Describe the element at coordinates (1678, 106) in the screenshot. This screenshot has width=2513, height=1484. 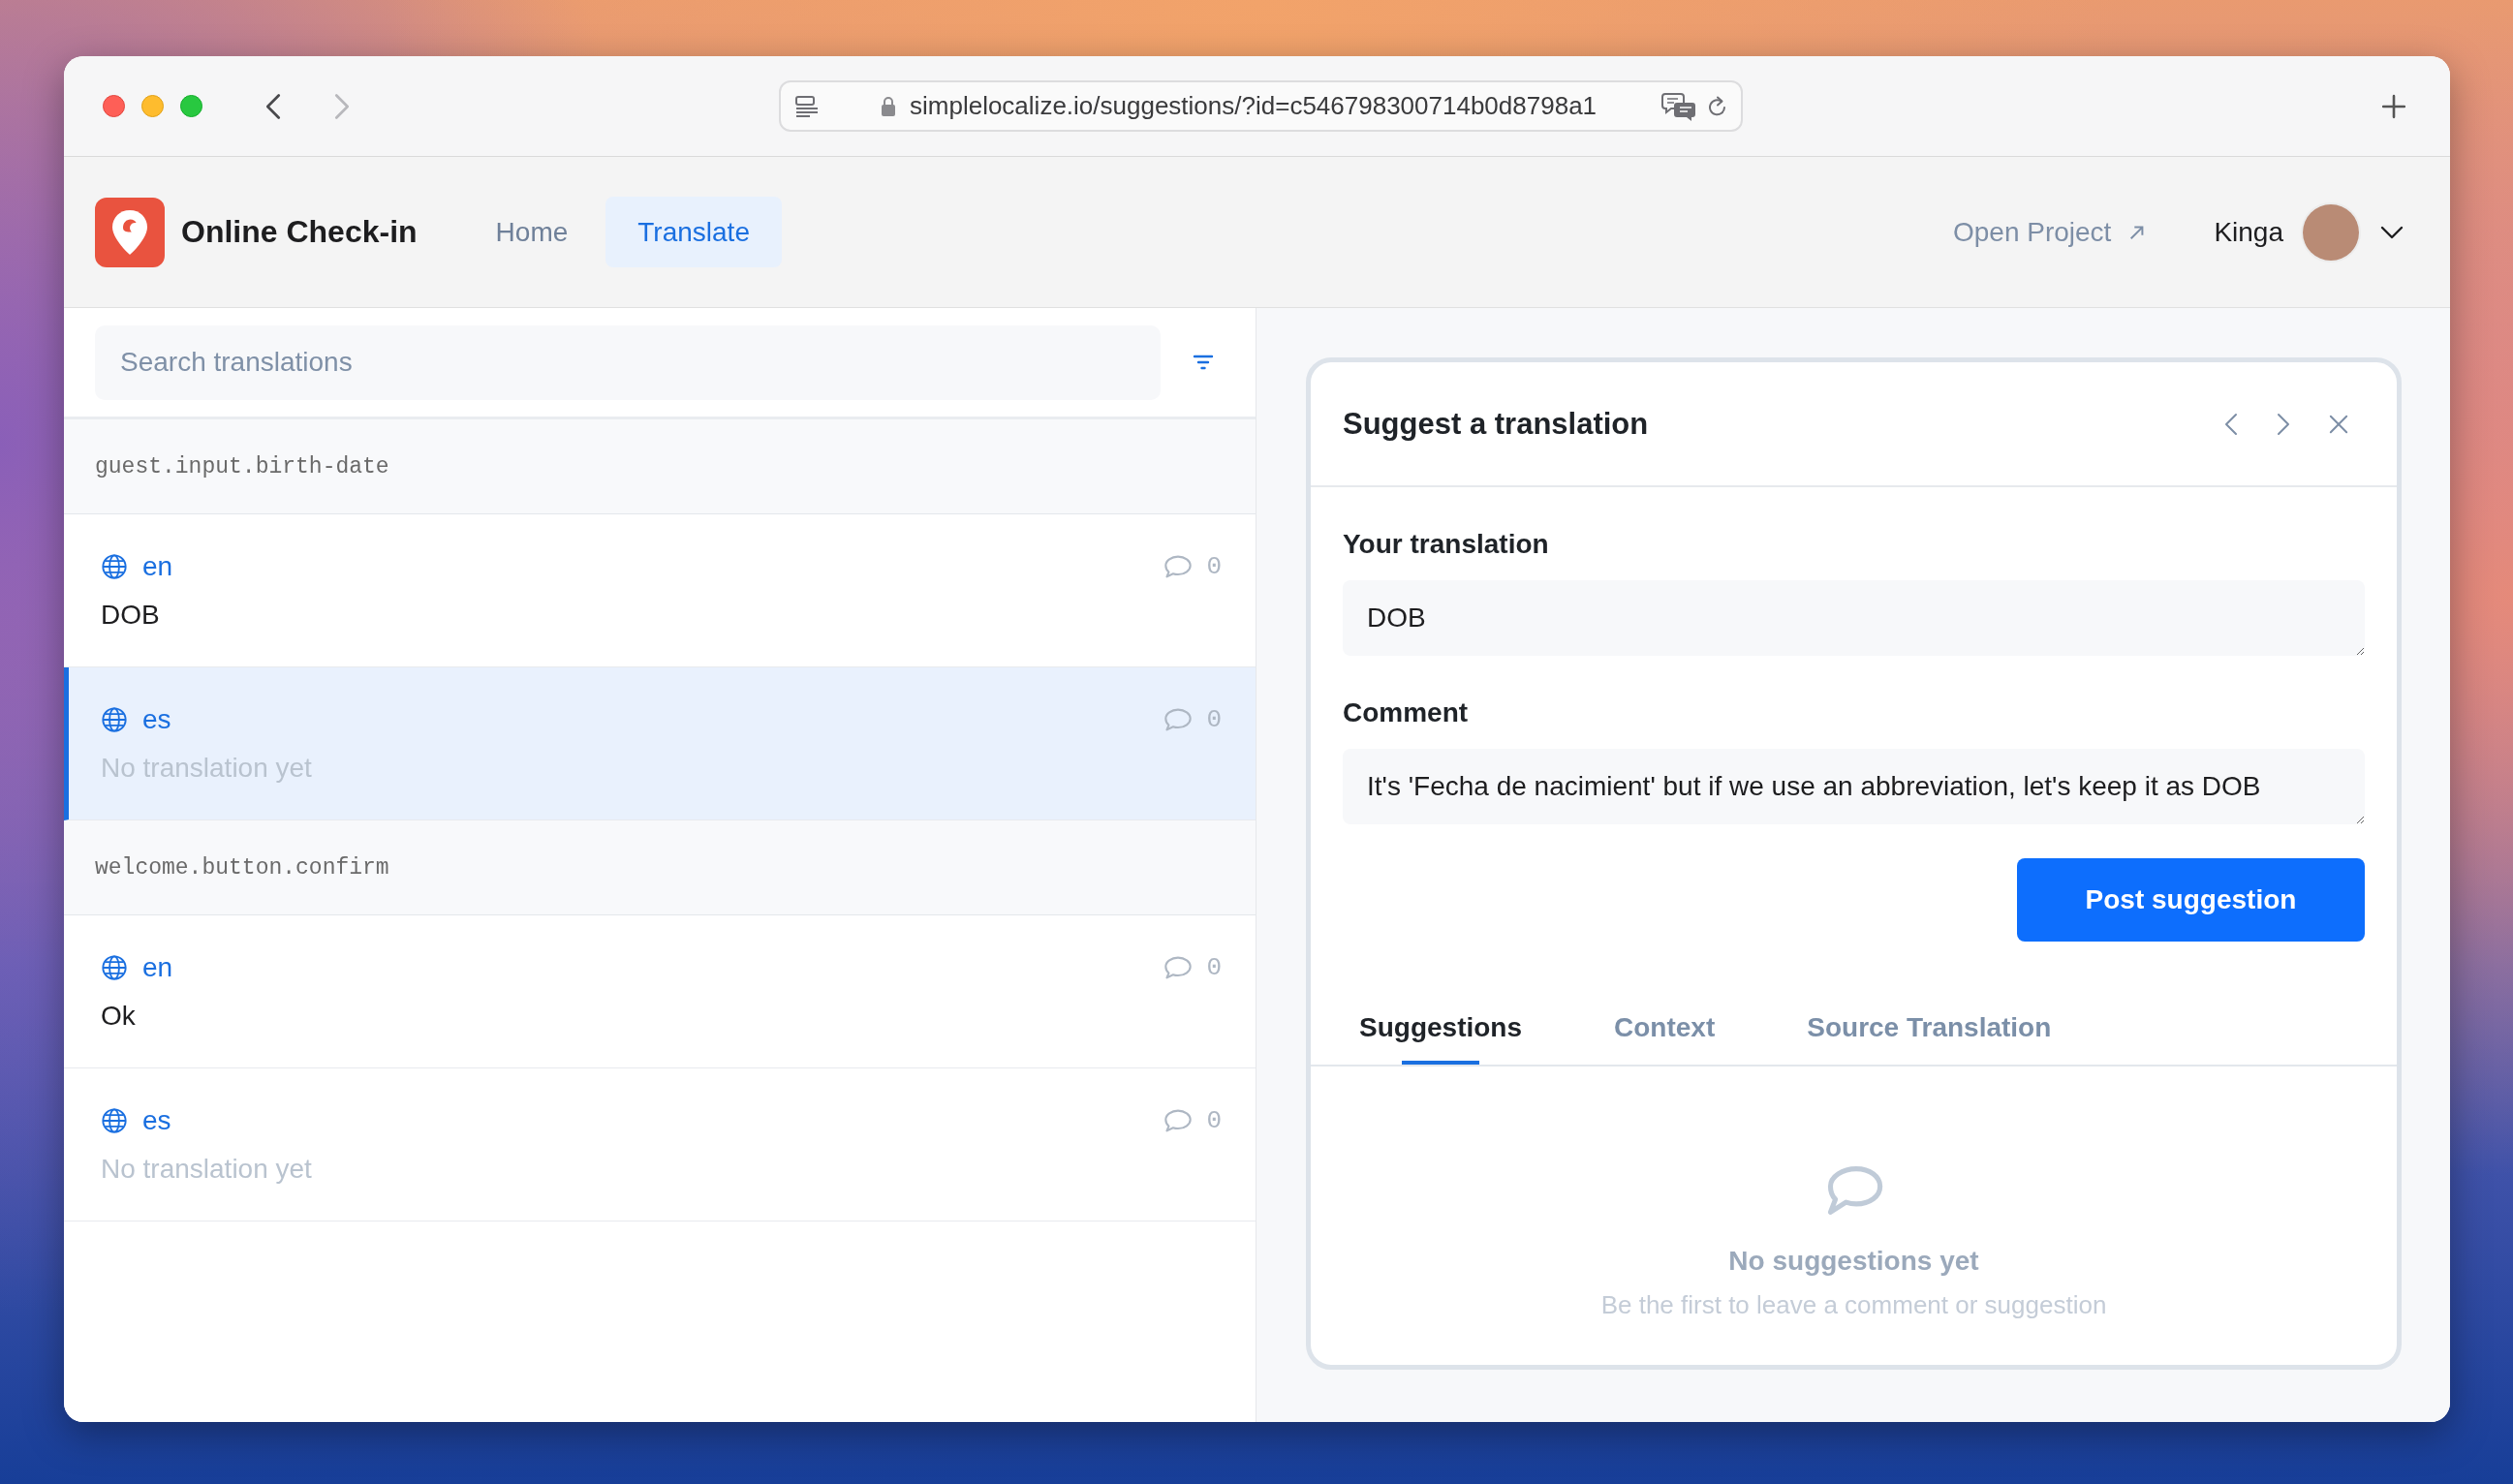
I see `speech-bubbles-icon` at that location.